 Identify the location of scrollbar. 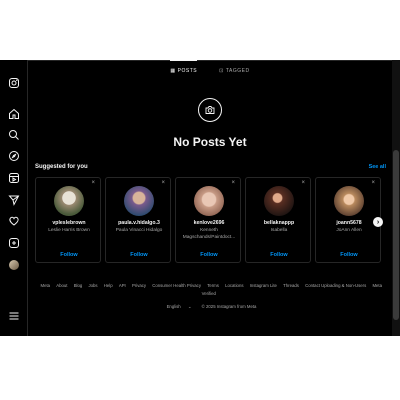
(396, 198).